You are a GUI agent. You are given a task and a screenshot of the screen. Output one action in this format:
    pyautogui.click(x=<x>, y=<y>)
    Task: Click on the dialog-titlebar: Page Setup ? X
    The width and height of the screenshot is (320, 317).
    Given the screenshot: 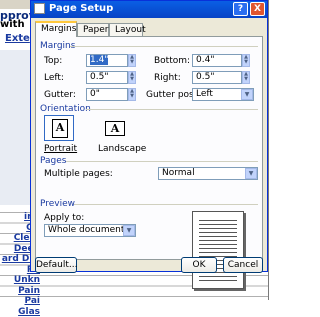 What is the action you would take?
    pyautogui.click(x=149, y=9)
    